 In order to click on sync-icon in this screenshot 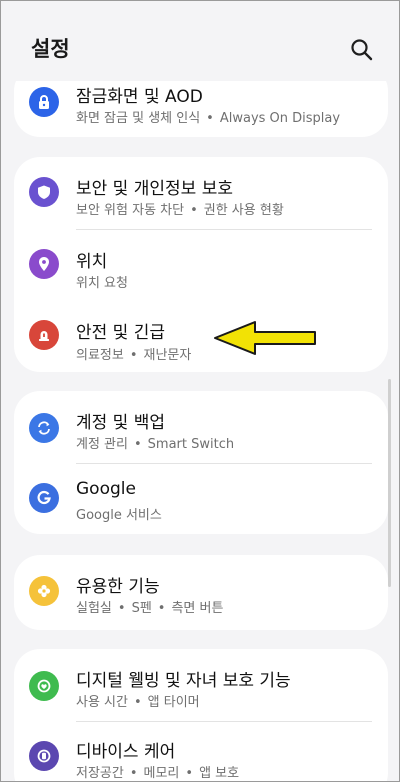, I will do `click(44, 428)`.